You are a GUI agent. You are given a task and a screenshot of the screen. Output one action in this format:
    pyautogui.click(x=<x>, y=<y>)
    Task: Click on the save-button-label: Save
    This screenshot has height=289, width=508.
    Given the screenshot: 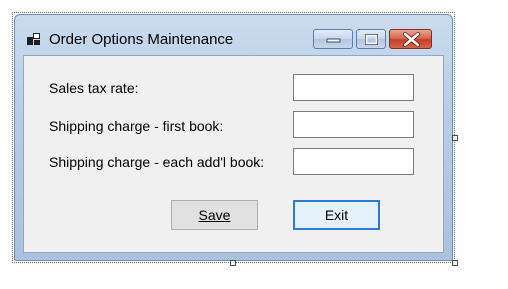 What is the action you would take?
    pyautogui.click(x=214, y=215)
    